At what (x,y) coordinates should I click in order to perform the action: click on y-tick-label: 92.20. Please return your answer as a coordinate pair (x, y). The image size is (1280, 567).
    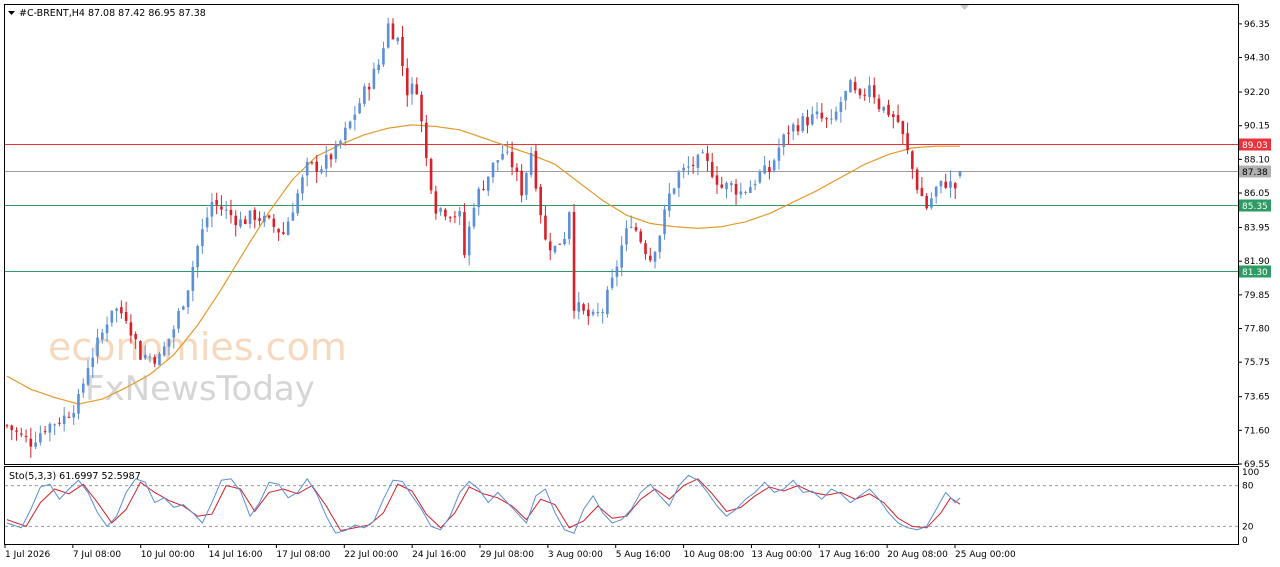
    Looking at the image, I should click on (1257, 93).